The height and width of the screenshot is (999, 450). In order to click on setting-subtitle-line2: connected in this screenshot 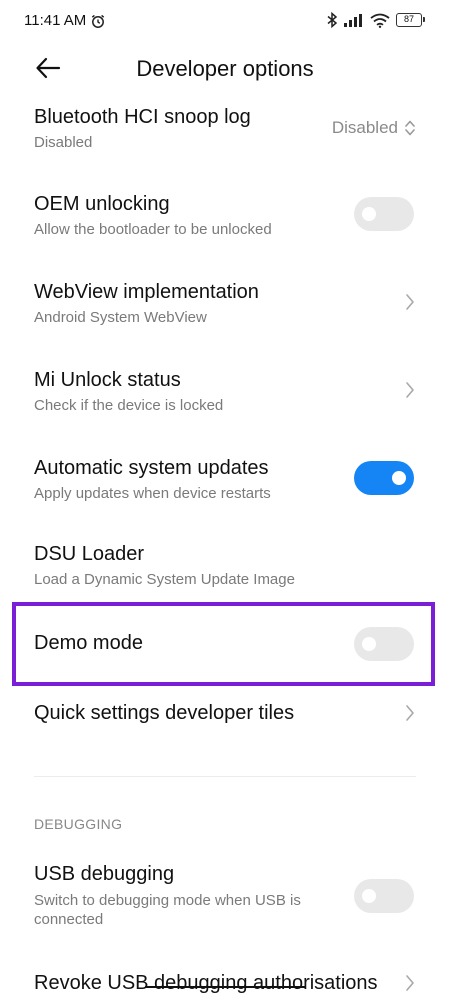, I will do `click(69, 919)`.